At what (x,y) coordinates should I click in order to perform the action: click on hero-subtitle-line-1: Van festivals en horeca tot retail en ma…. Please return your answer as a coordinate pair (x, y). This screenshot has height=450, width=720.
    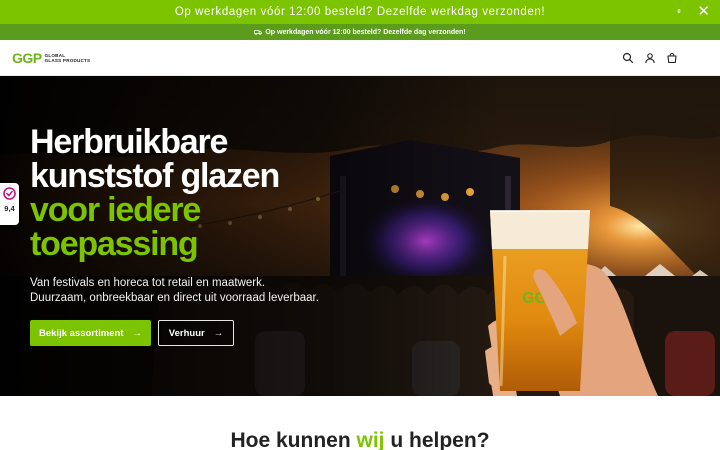
    Looking at the image, I should click on (148, 283).